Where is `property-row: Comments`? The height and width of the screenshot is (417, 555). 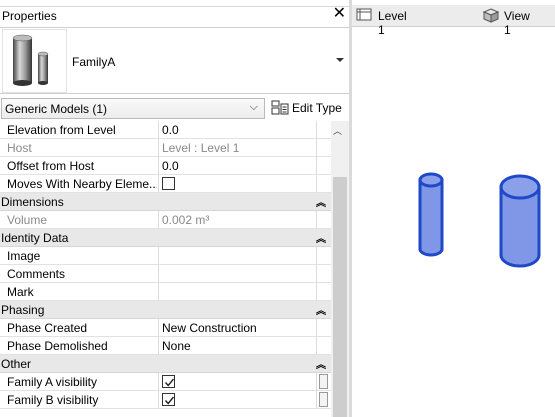 property-row: Comments is located at coordinates (165, 274).